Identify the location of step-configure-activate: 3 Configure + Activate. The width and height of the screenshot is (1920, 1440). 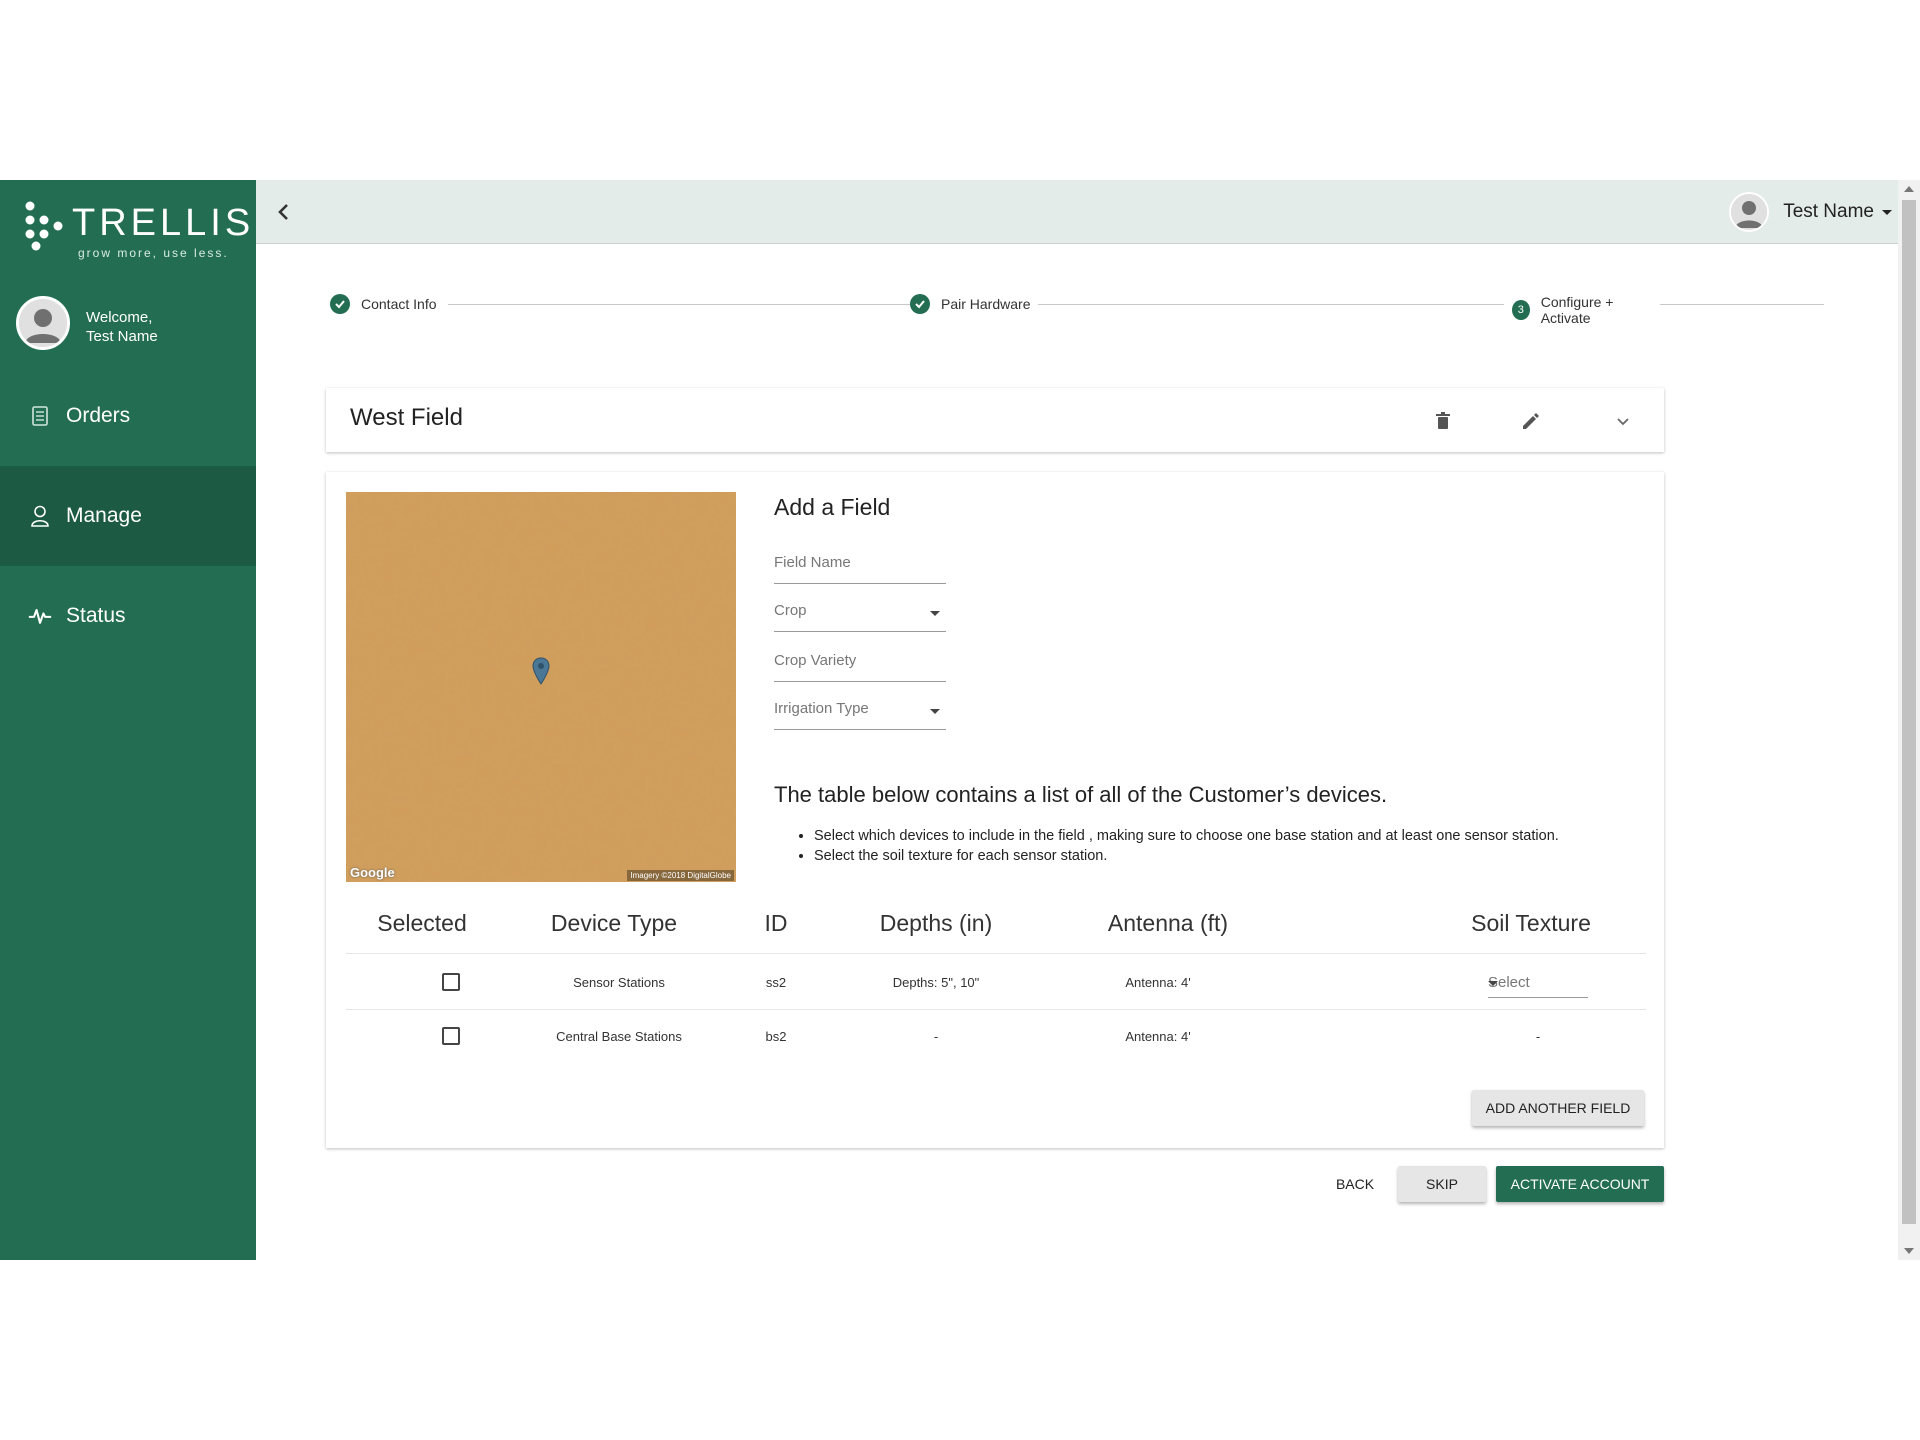
(1582, 310).